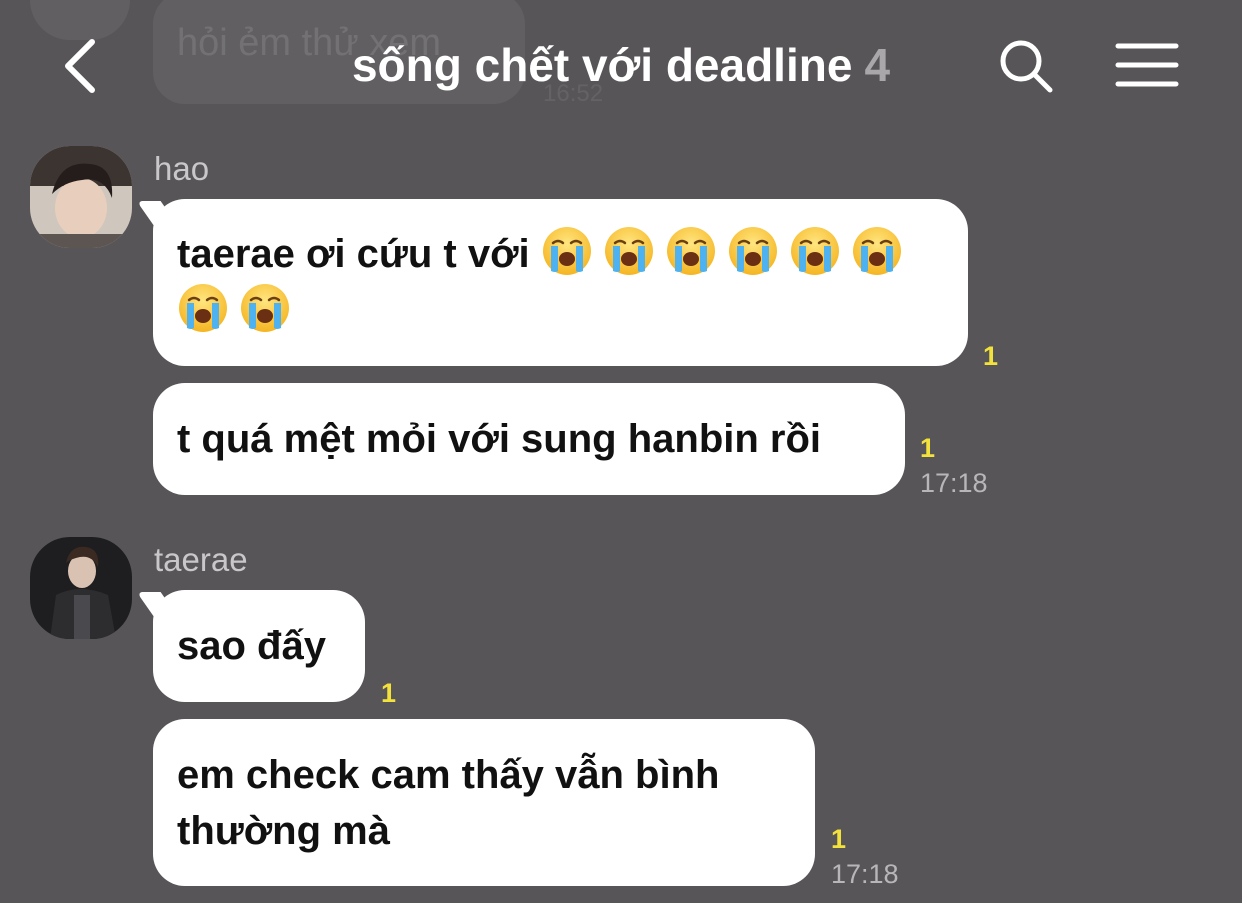  I want to click on menu-button, so click(1147, 65).